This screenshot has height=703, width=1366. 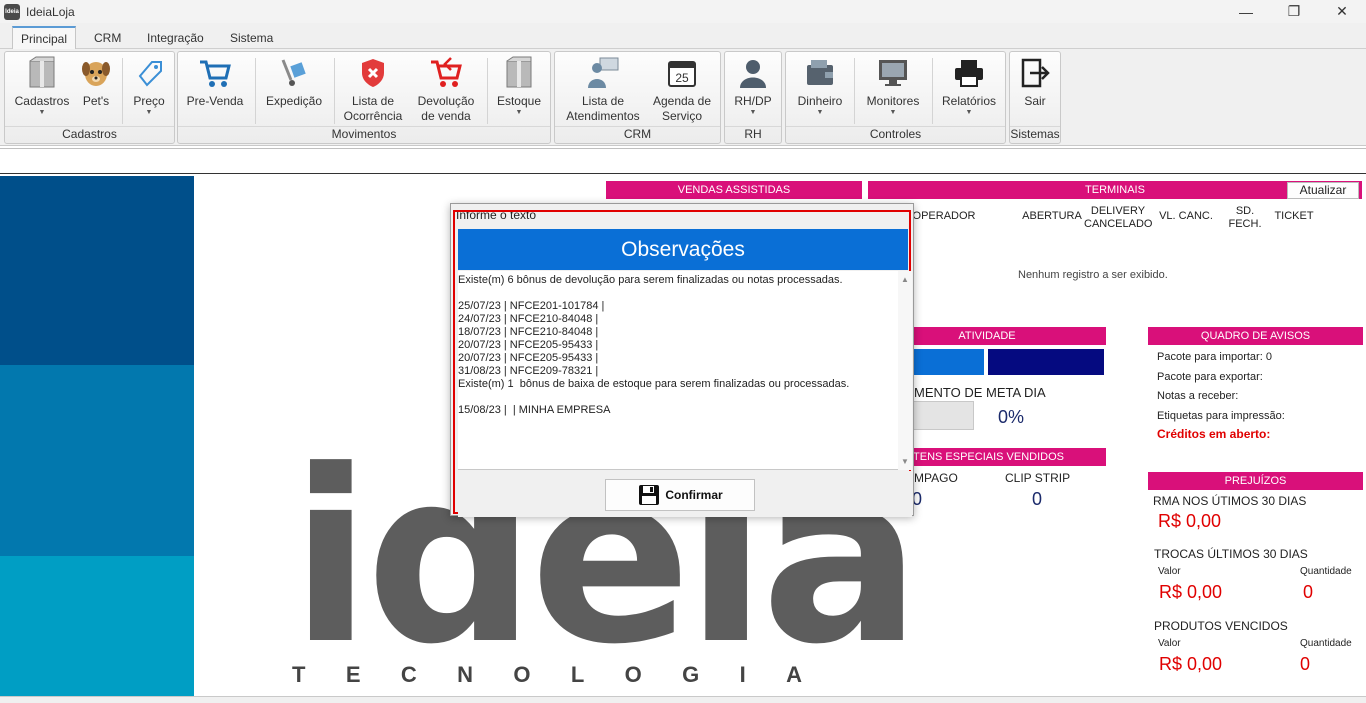 I want to click on quadro-avisos-header: QUADRO DE AVISOS, so click(x=1255, y=336).